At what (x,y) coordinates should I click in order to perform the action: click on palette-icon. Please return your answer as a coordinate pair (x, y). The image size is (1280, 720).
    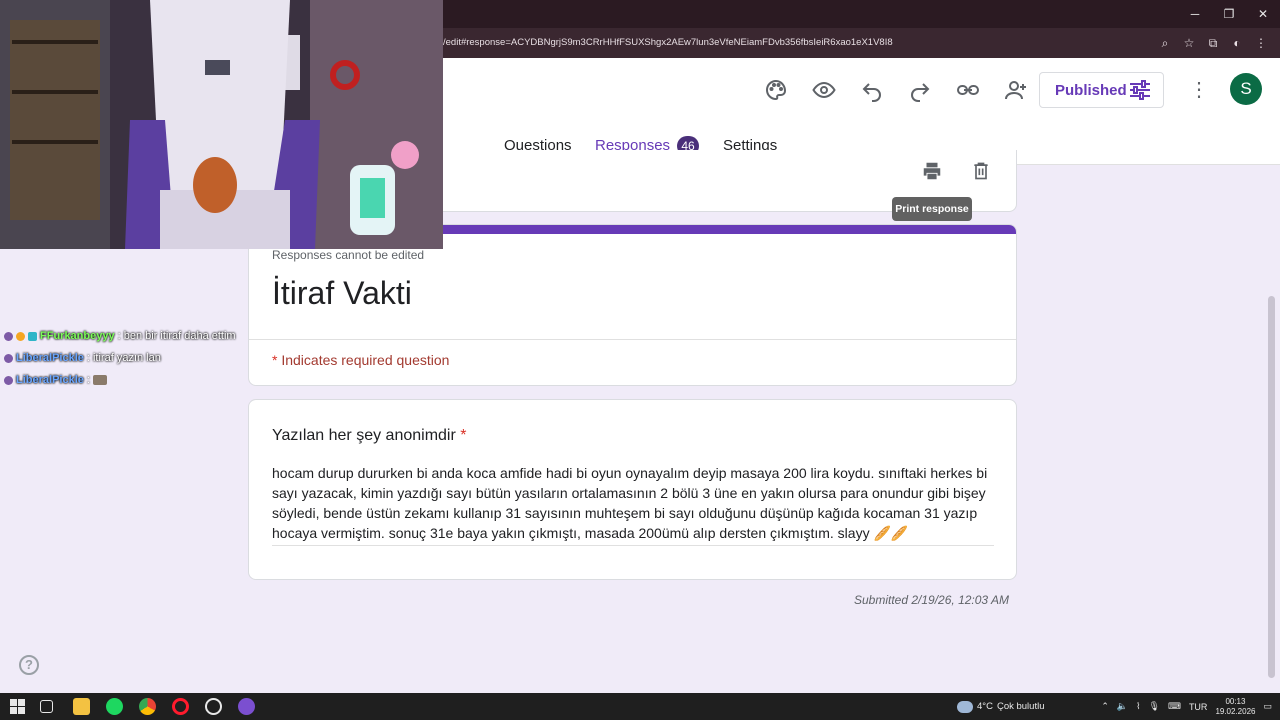
    Looking at the image, I should click on (776, 90).